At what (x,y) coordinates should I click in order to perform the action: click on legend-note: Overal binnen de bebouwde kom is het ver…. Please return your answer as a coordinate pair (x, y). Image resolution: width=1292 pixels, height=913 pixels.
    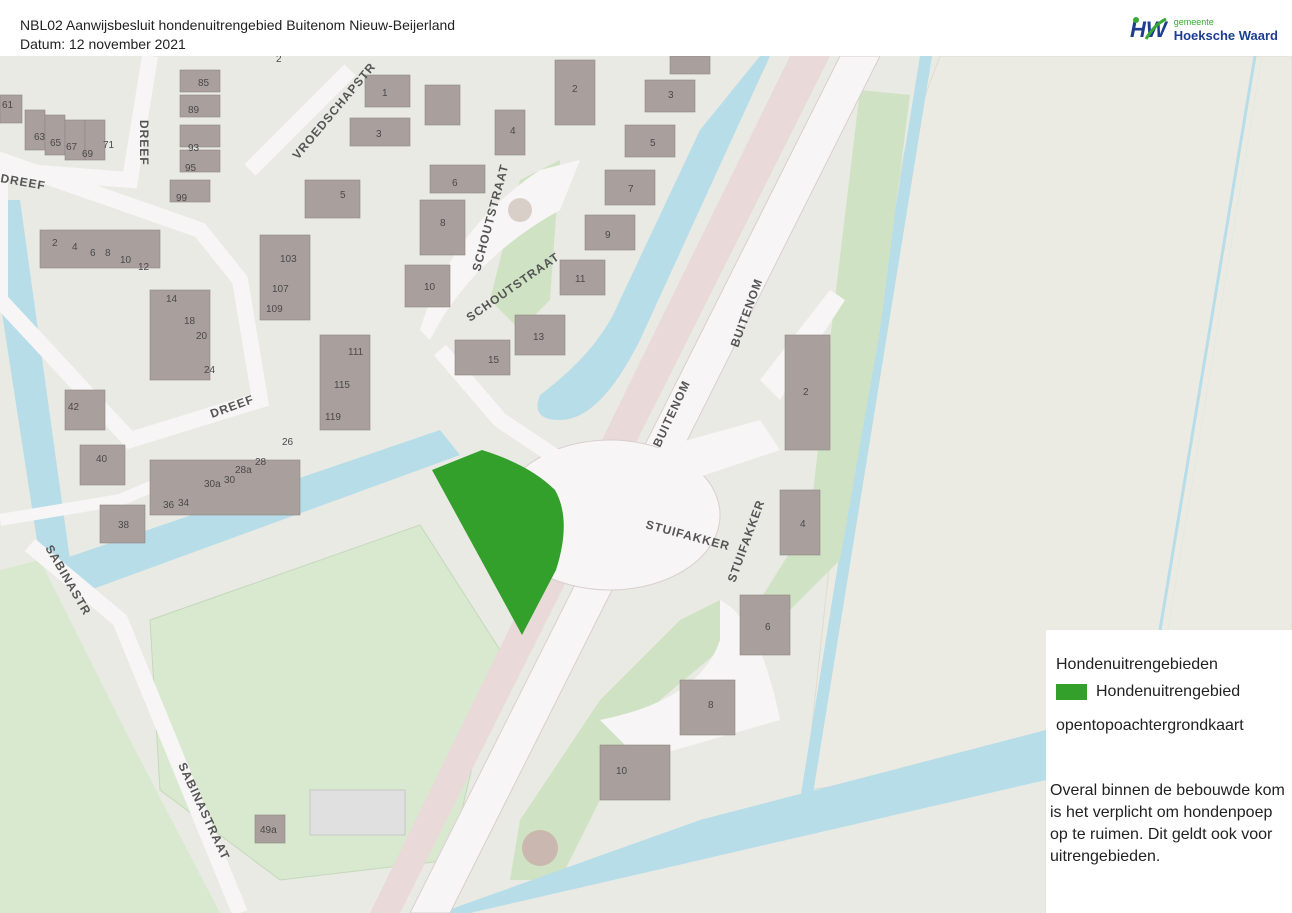
    Looking at the image, I should click on (1167, 823).